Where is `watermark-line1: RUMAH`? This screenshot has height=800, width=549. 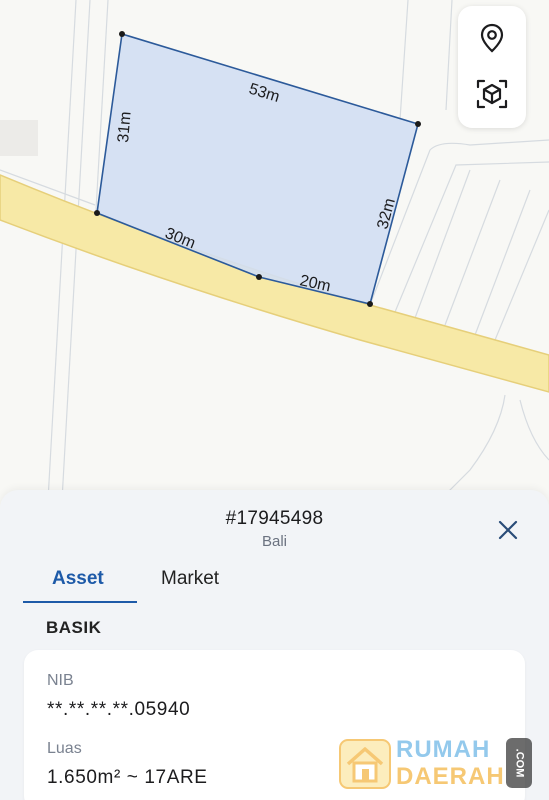
watermark-line1: RUMAH is located at coordinates (443, 749).